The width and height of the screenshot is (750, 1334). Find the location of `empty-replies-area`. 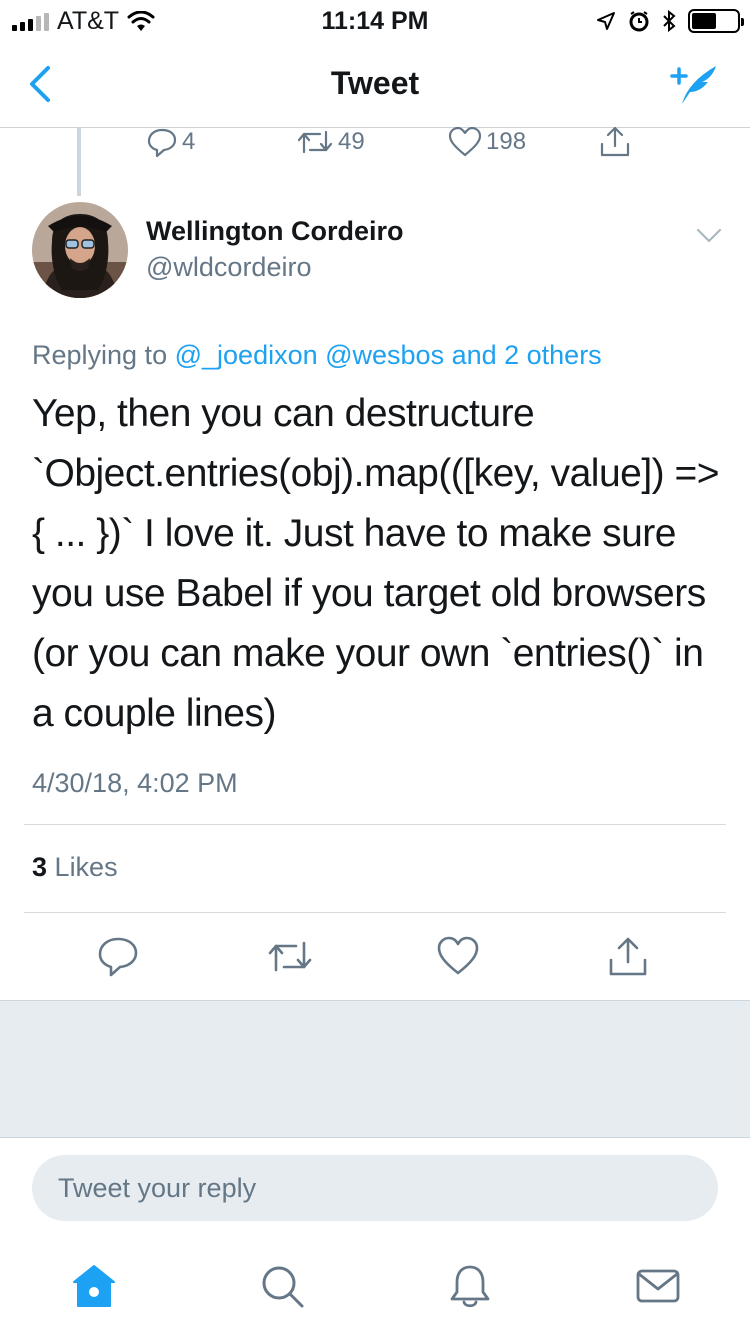

empty-replies-area is located at coordinates (375, 1069).